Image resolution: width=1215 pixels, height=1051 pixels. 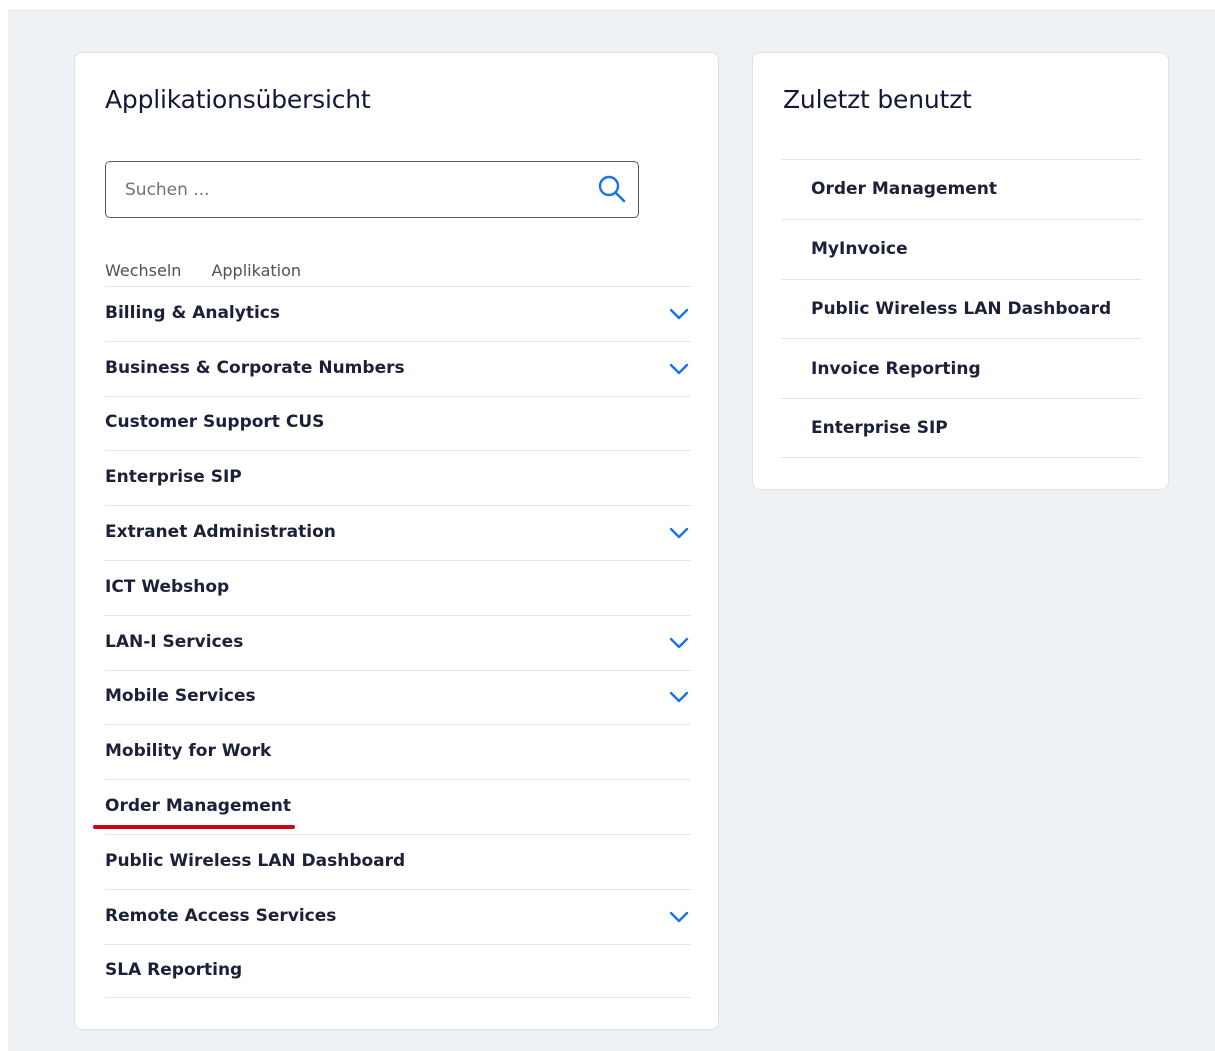 What do you see at coordinates (173, 970) in the screenshot?
I see `app-list-item-label: SLA Reporting` at bounding box center [173, 970].